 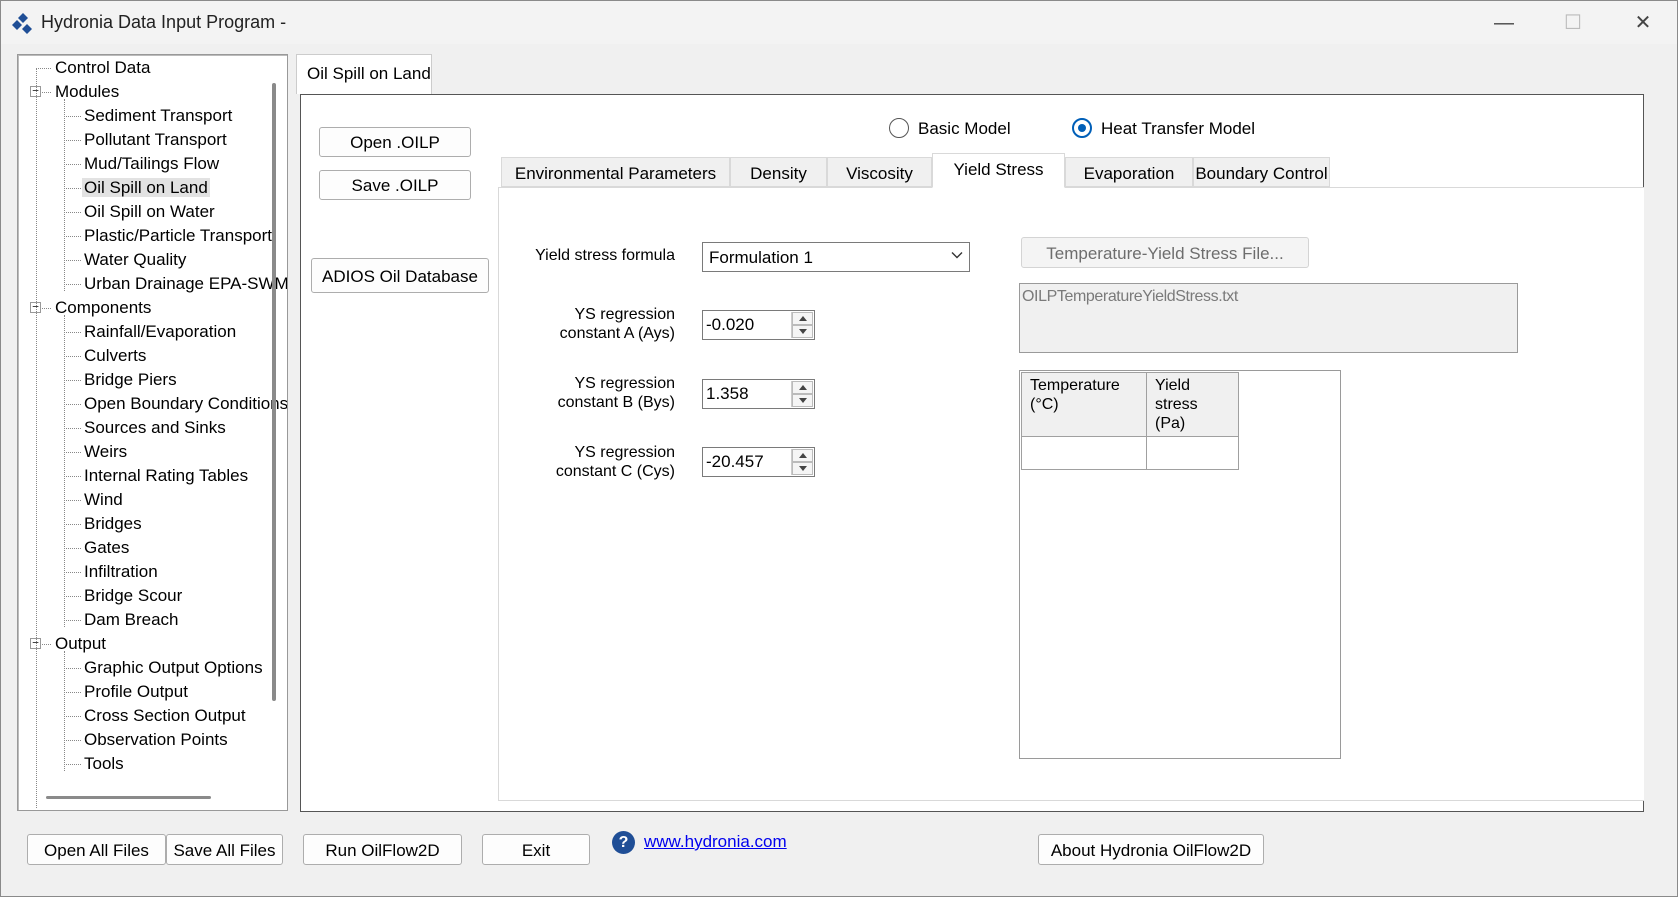 I want to click on constant-a-up-arrow-icon, so click(x=802, y=318).